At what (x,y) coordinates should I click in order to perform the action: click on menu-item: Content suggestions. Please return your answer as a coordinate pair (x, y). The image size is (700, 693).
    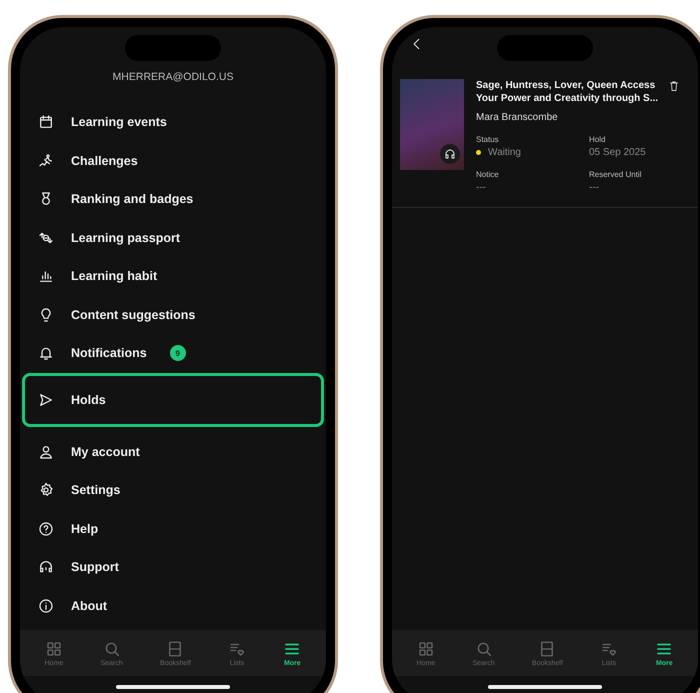
    Looking at the image, I should click on (173, 315).